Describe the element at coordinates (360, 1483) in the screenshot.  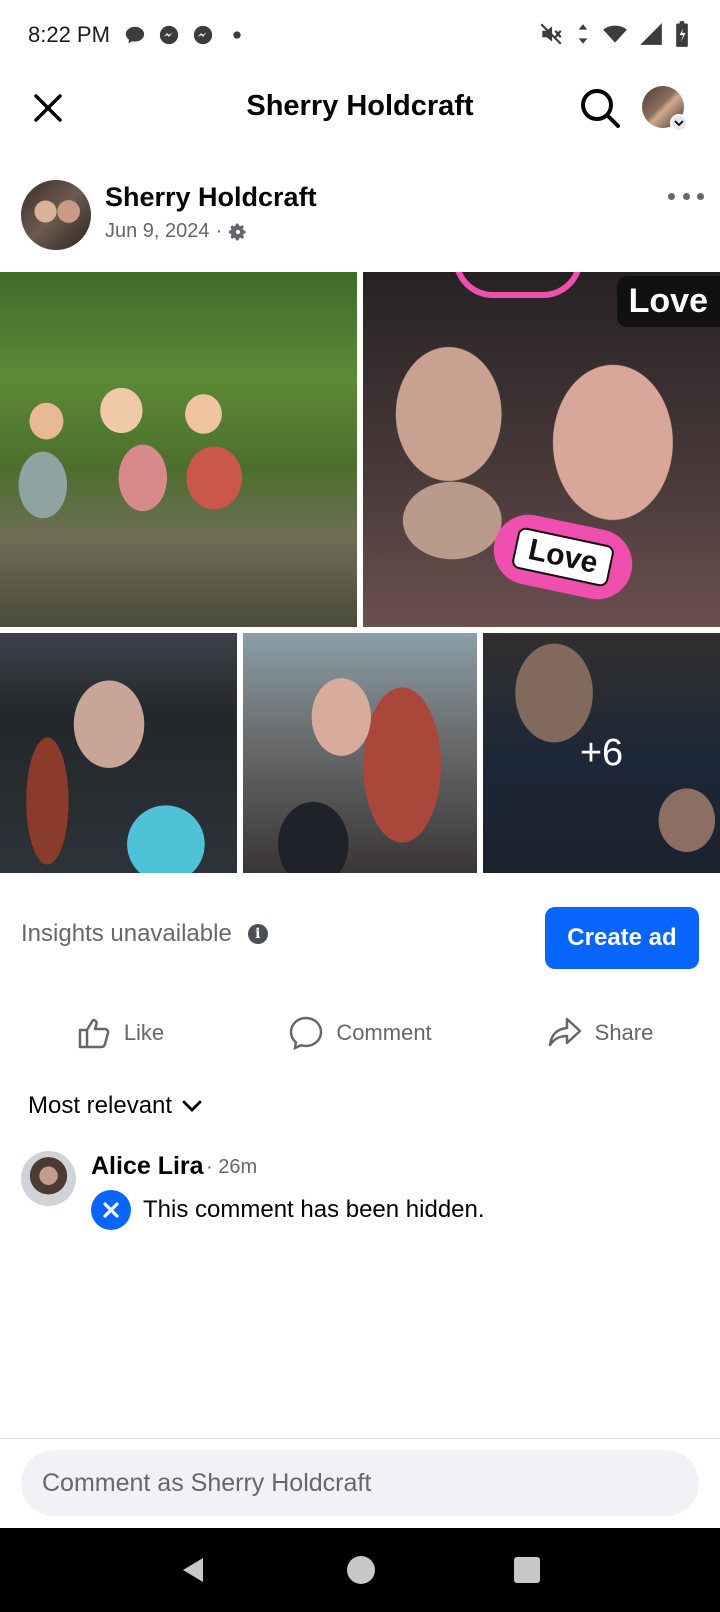
I see `comment-input: Comment as Sherry Holdcraft` at that location.